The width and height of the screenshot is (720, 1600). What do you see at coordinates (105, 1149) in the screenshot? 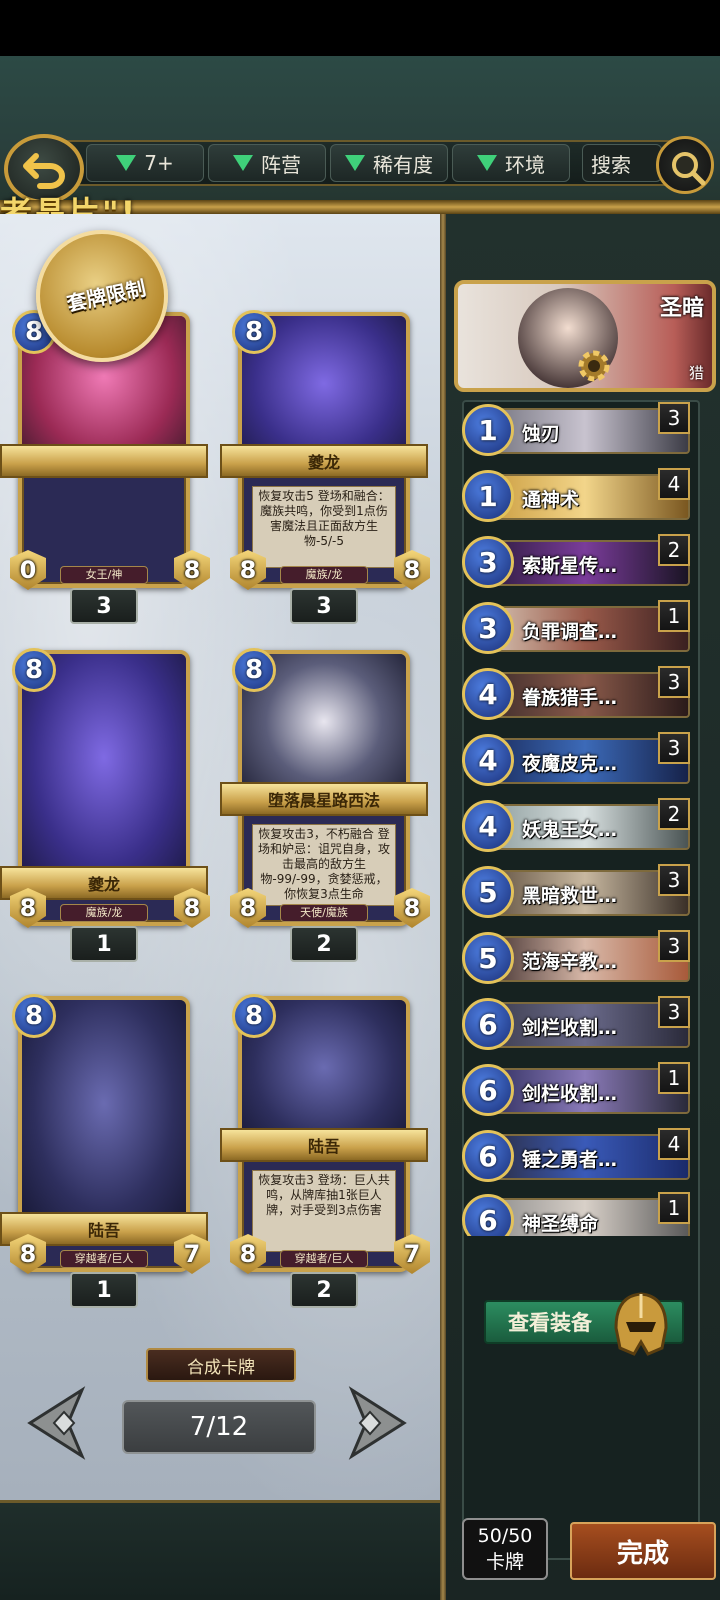
I see `card-slot: 陆吾 穿越者/巨人 8 8 7 1` at bounding box center [105, 1149].